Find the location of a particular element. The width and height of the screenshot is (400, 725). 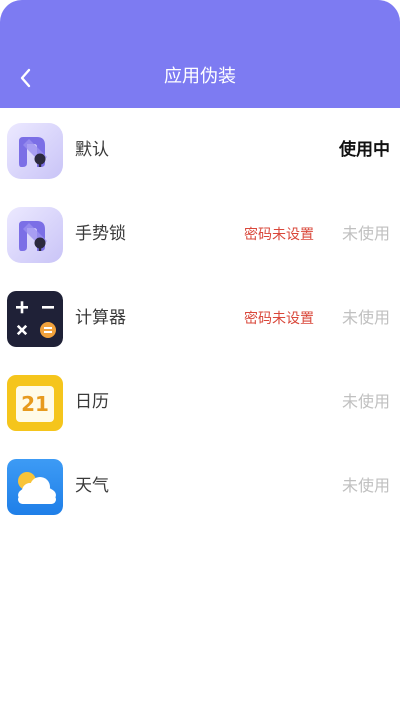

app-name: 计算器 is located at coordinates (100, 318).